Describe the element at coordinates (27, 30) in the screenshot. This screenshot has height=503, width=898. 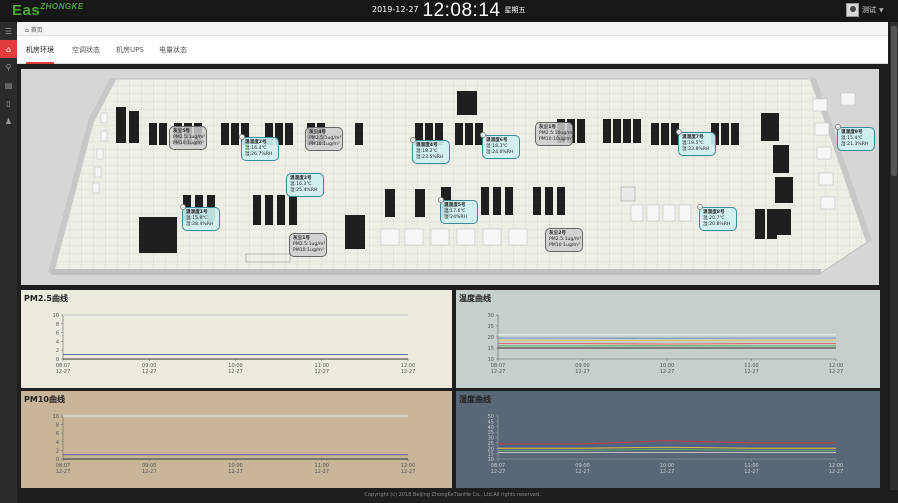
I see `home-small-icon: ⌂` at that location.